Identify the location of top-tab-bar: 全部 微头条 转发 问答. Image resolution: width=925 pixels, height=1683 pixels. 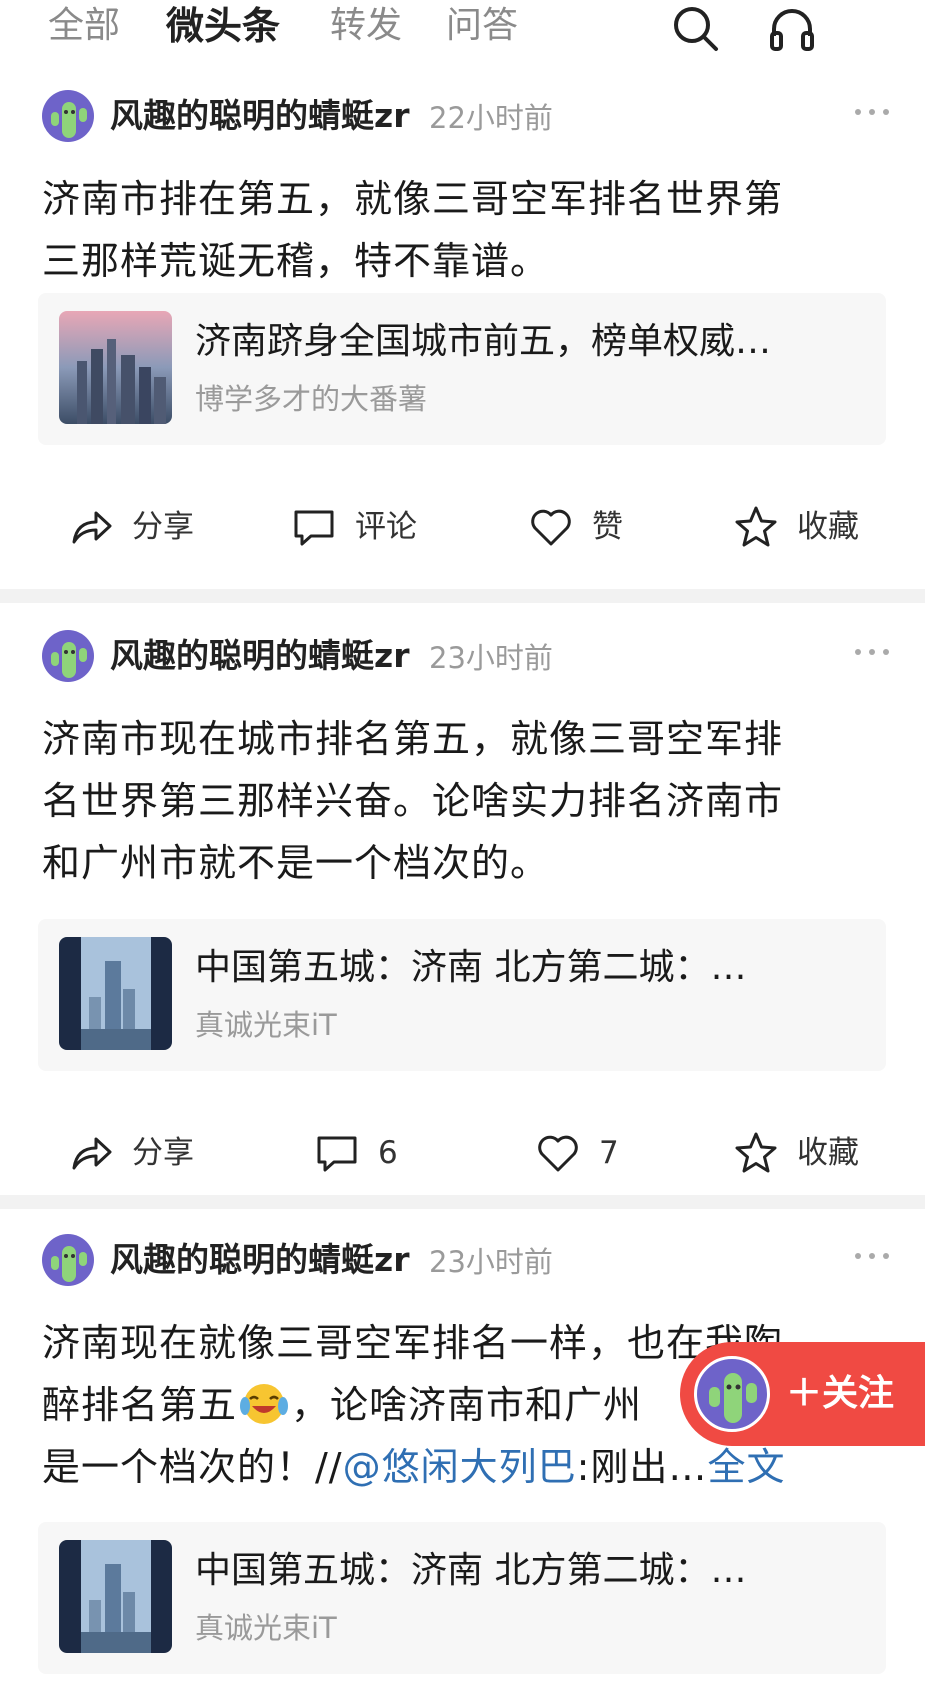
(462, 30).